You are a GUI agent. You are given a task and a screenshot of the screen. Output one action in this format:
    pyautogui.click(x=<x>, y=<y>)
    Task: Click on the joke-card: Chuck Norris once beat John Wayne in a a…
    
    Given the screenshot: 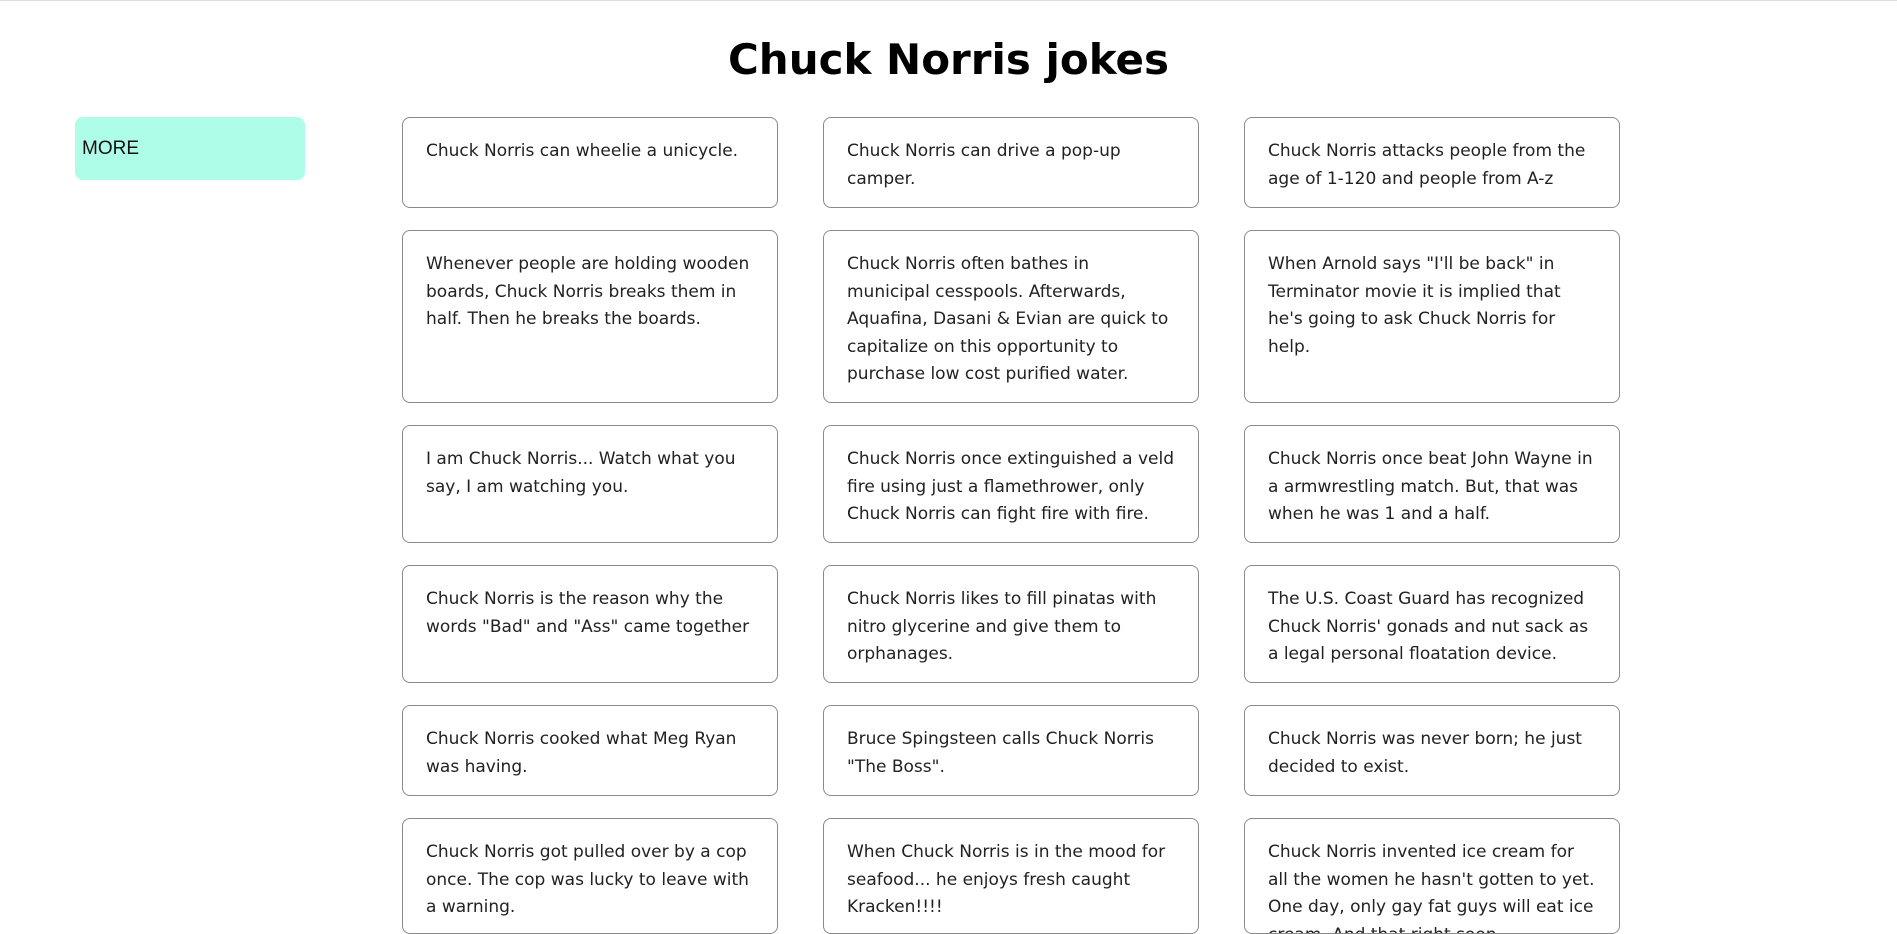 What is the action you would take?
    pyautogui.click(x=1432, y=484)
    